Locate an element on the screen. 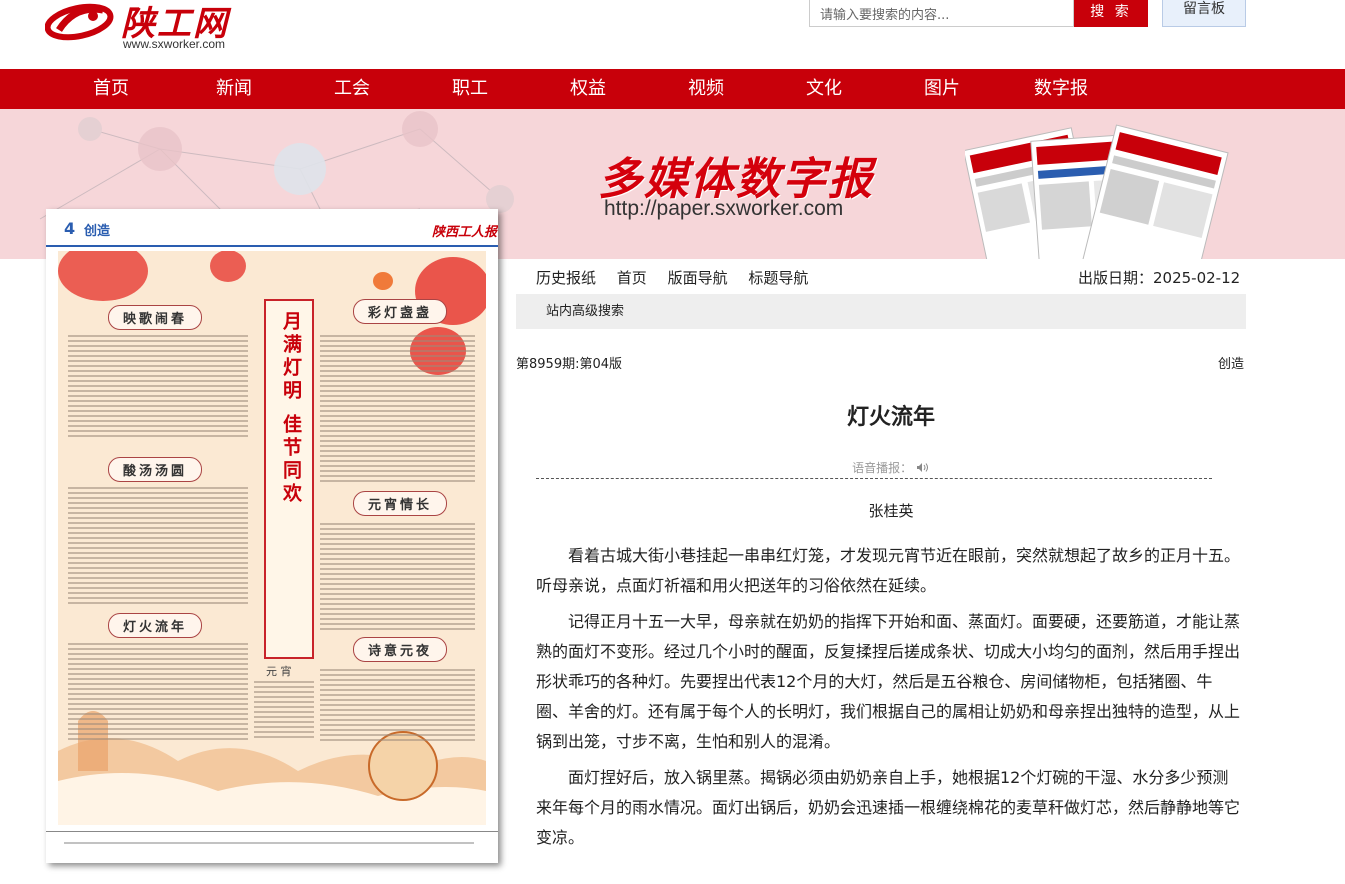 Image resolution: width=1345 pixels, height=884 pixels. paper-article-title-1: 映歌闹春 is located at coordinates (155, 317).